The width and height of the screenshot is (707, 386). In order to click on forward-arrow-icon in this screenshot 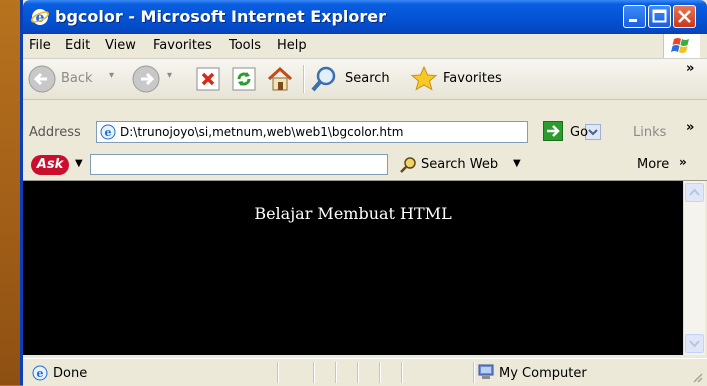, I will do `click(146, 79)`.